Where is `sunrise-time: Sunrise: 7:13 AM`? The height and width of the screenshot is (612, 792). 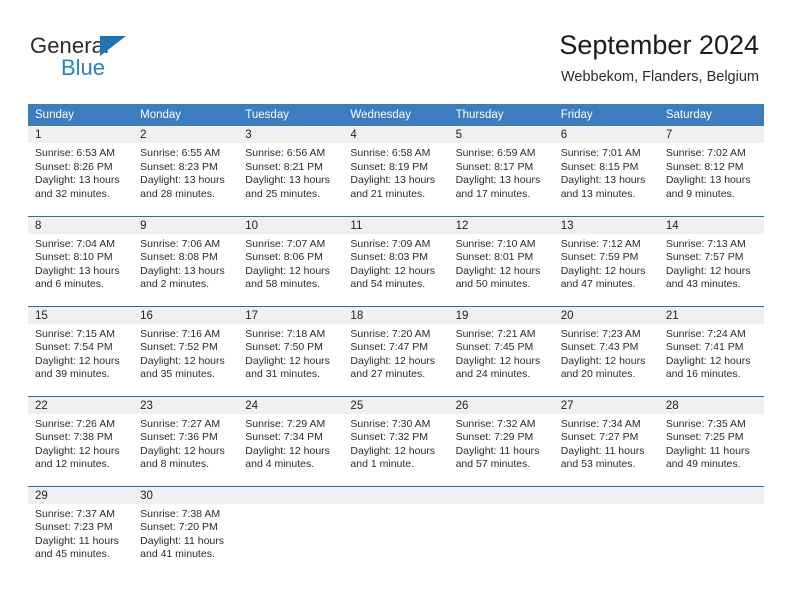 sunrise-time: Sunrise: 7:13 AM is located at coordinates (705, 243).